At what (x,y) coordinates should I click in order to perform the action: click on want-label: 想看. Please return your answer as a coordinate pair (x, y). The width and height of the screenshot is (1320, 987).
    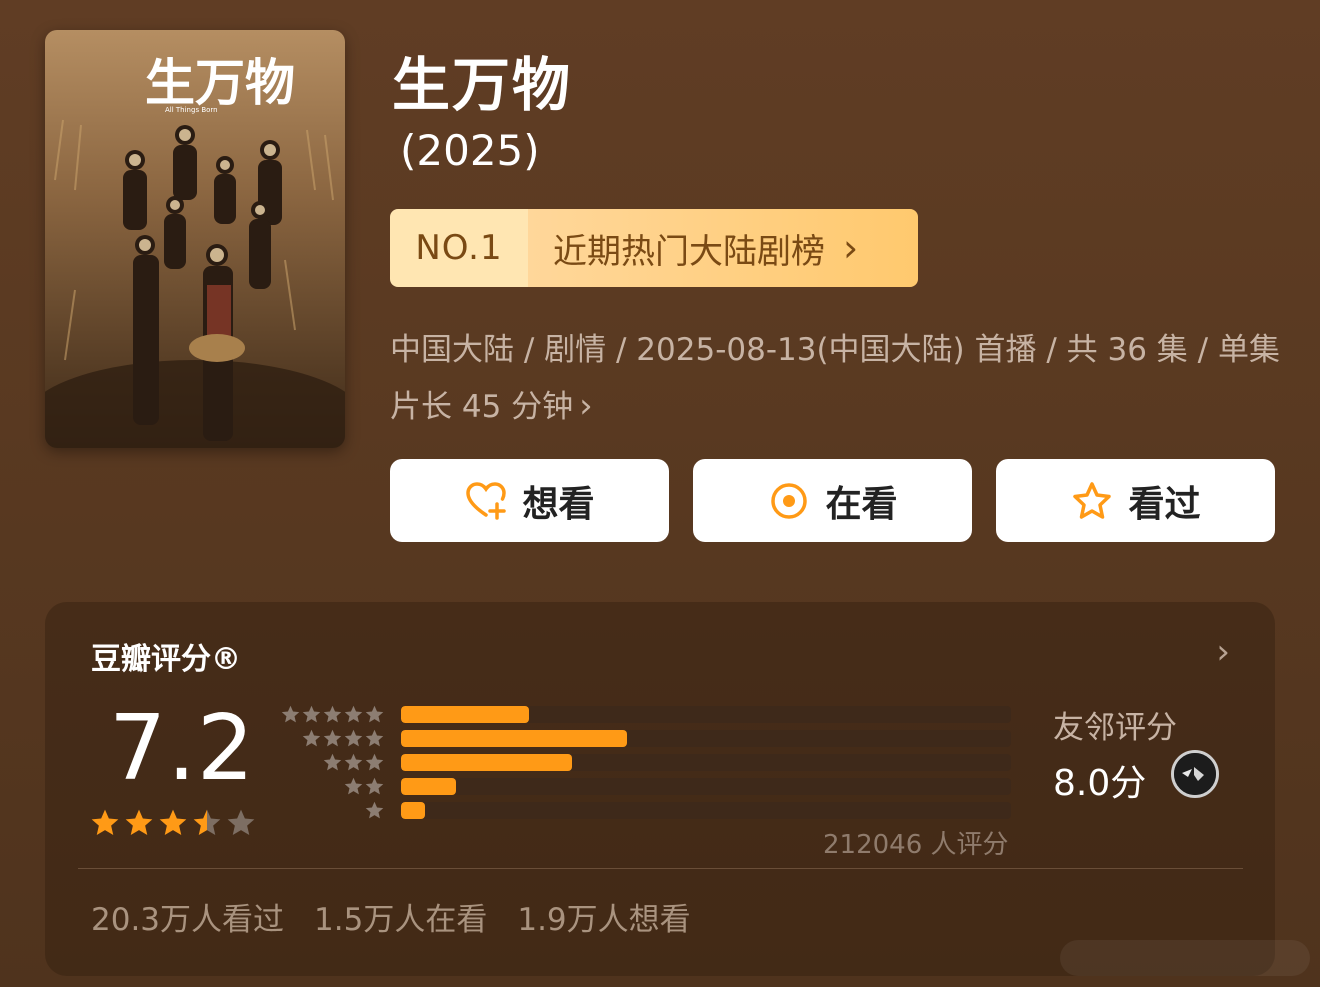
    Looking at the image, I should click on (558, 504).